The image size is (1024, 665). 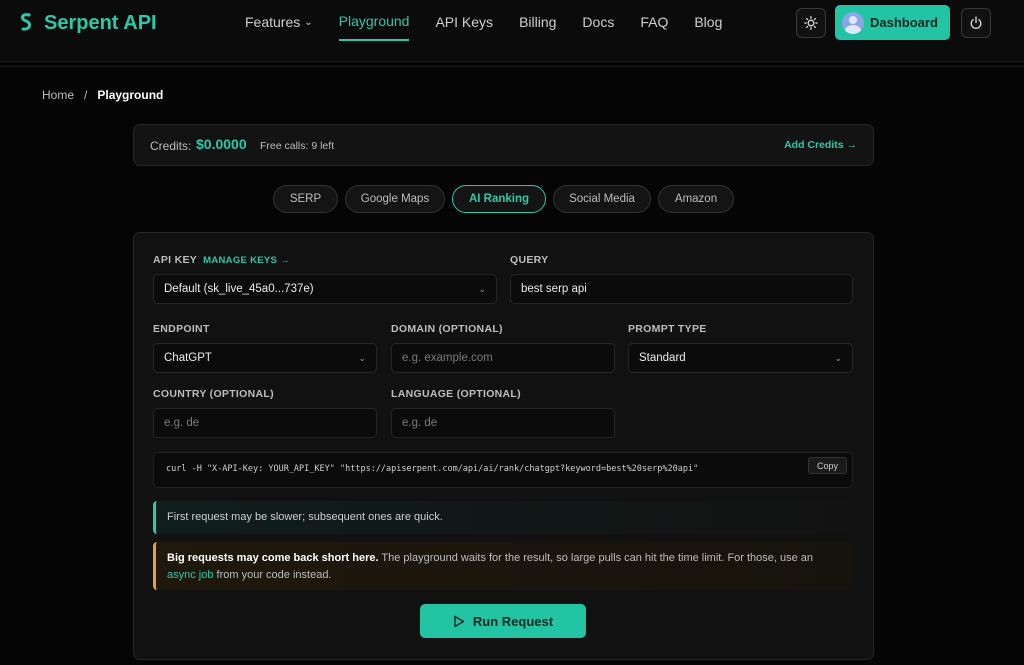 I want to click on country-label: COUNTRY (OPTIONAL), so click(x=213, y=394).